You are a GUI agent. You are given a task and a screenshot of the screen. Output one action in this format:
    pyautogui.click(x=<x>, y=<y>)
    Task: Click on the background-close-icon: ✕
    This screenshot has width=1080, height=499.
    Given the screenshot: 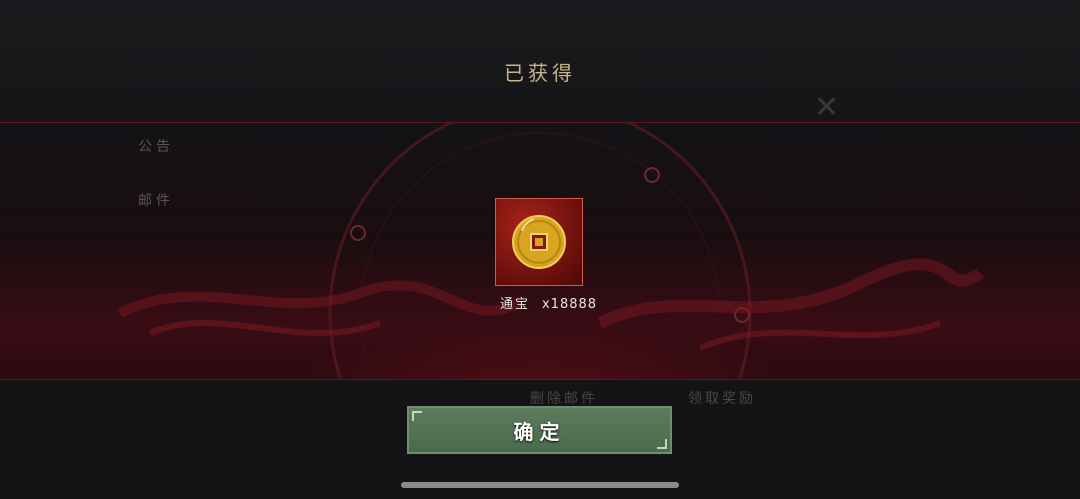 What is the action you would take?
    pyautogui.click(x=827, y=107)
    